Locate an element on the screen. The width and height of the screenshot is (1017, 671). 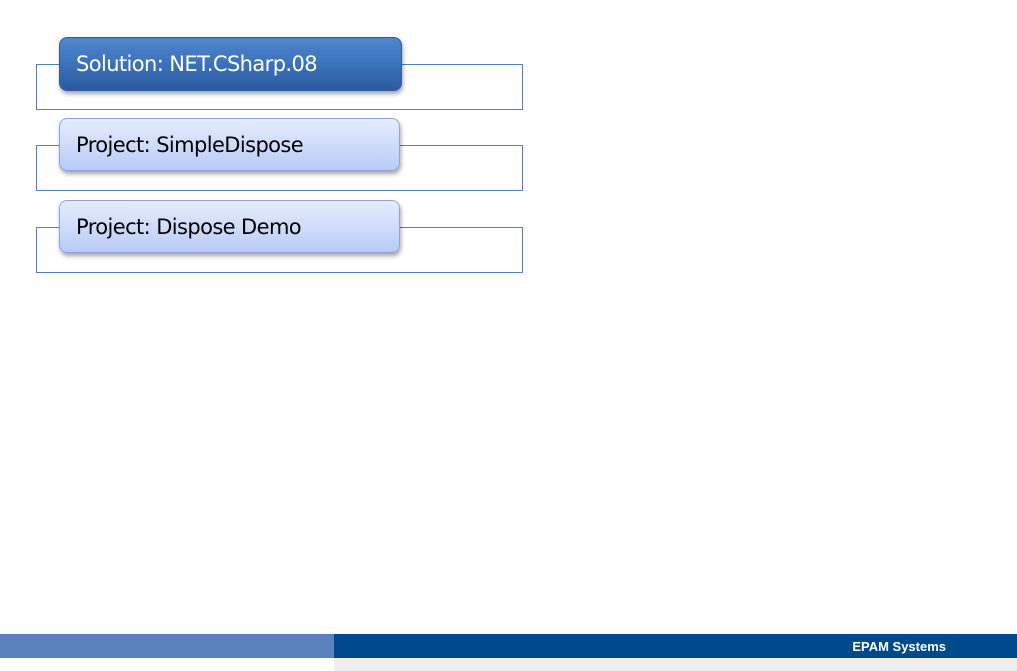
project-disposedemo-label: Project: Dispose Demo is located at coordinates (189, 226).